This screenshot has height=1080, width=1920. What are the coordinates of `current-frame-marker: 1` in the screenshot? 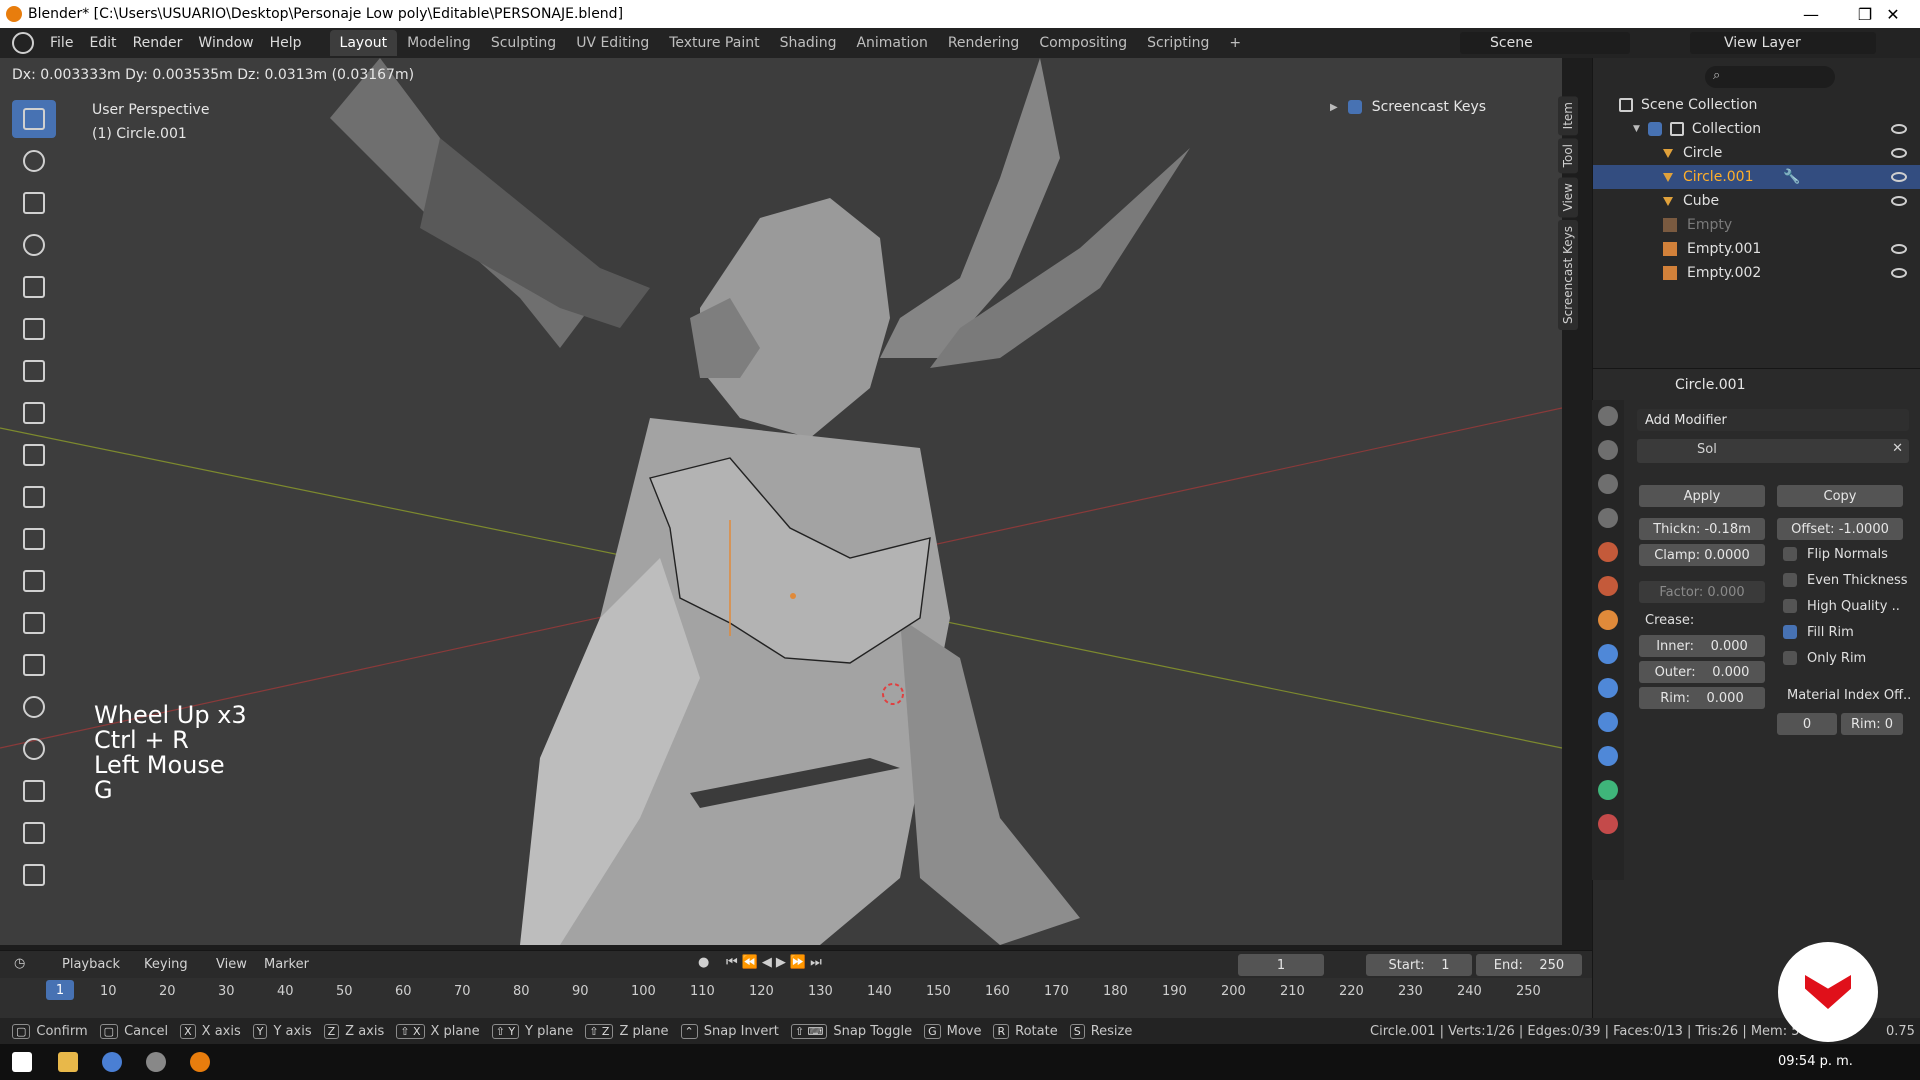 It's located at (60, 990).